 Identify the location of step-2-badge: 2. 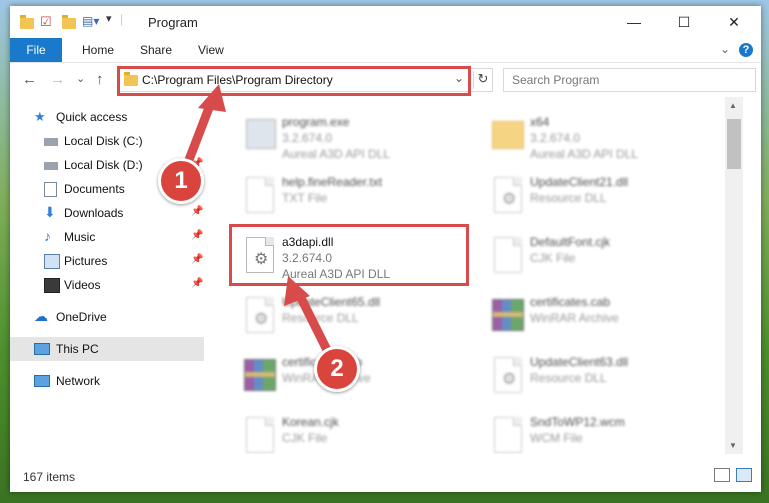
(337, 369).